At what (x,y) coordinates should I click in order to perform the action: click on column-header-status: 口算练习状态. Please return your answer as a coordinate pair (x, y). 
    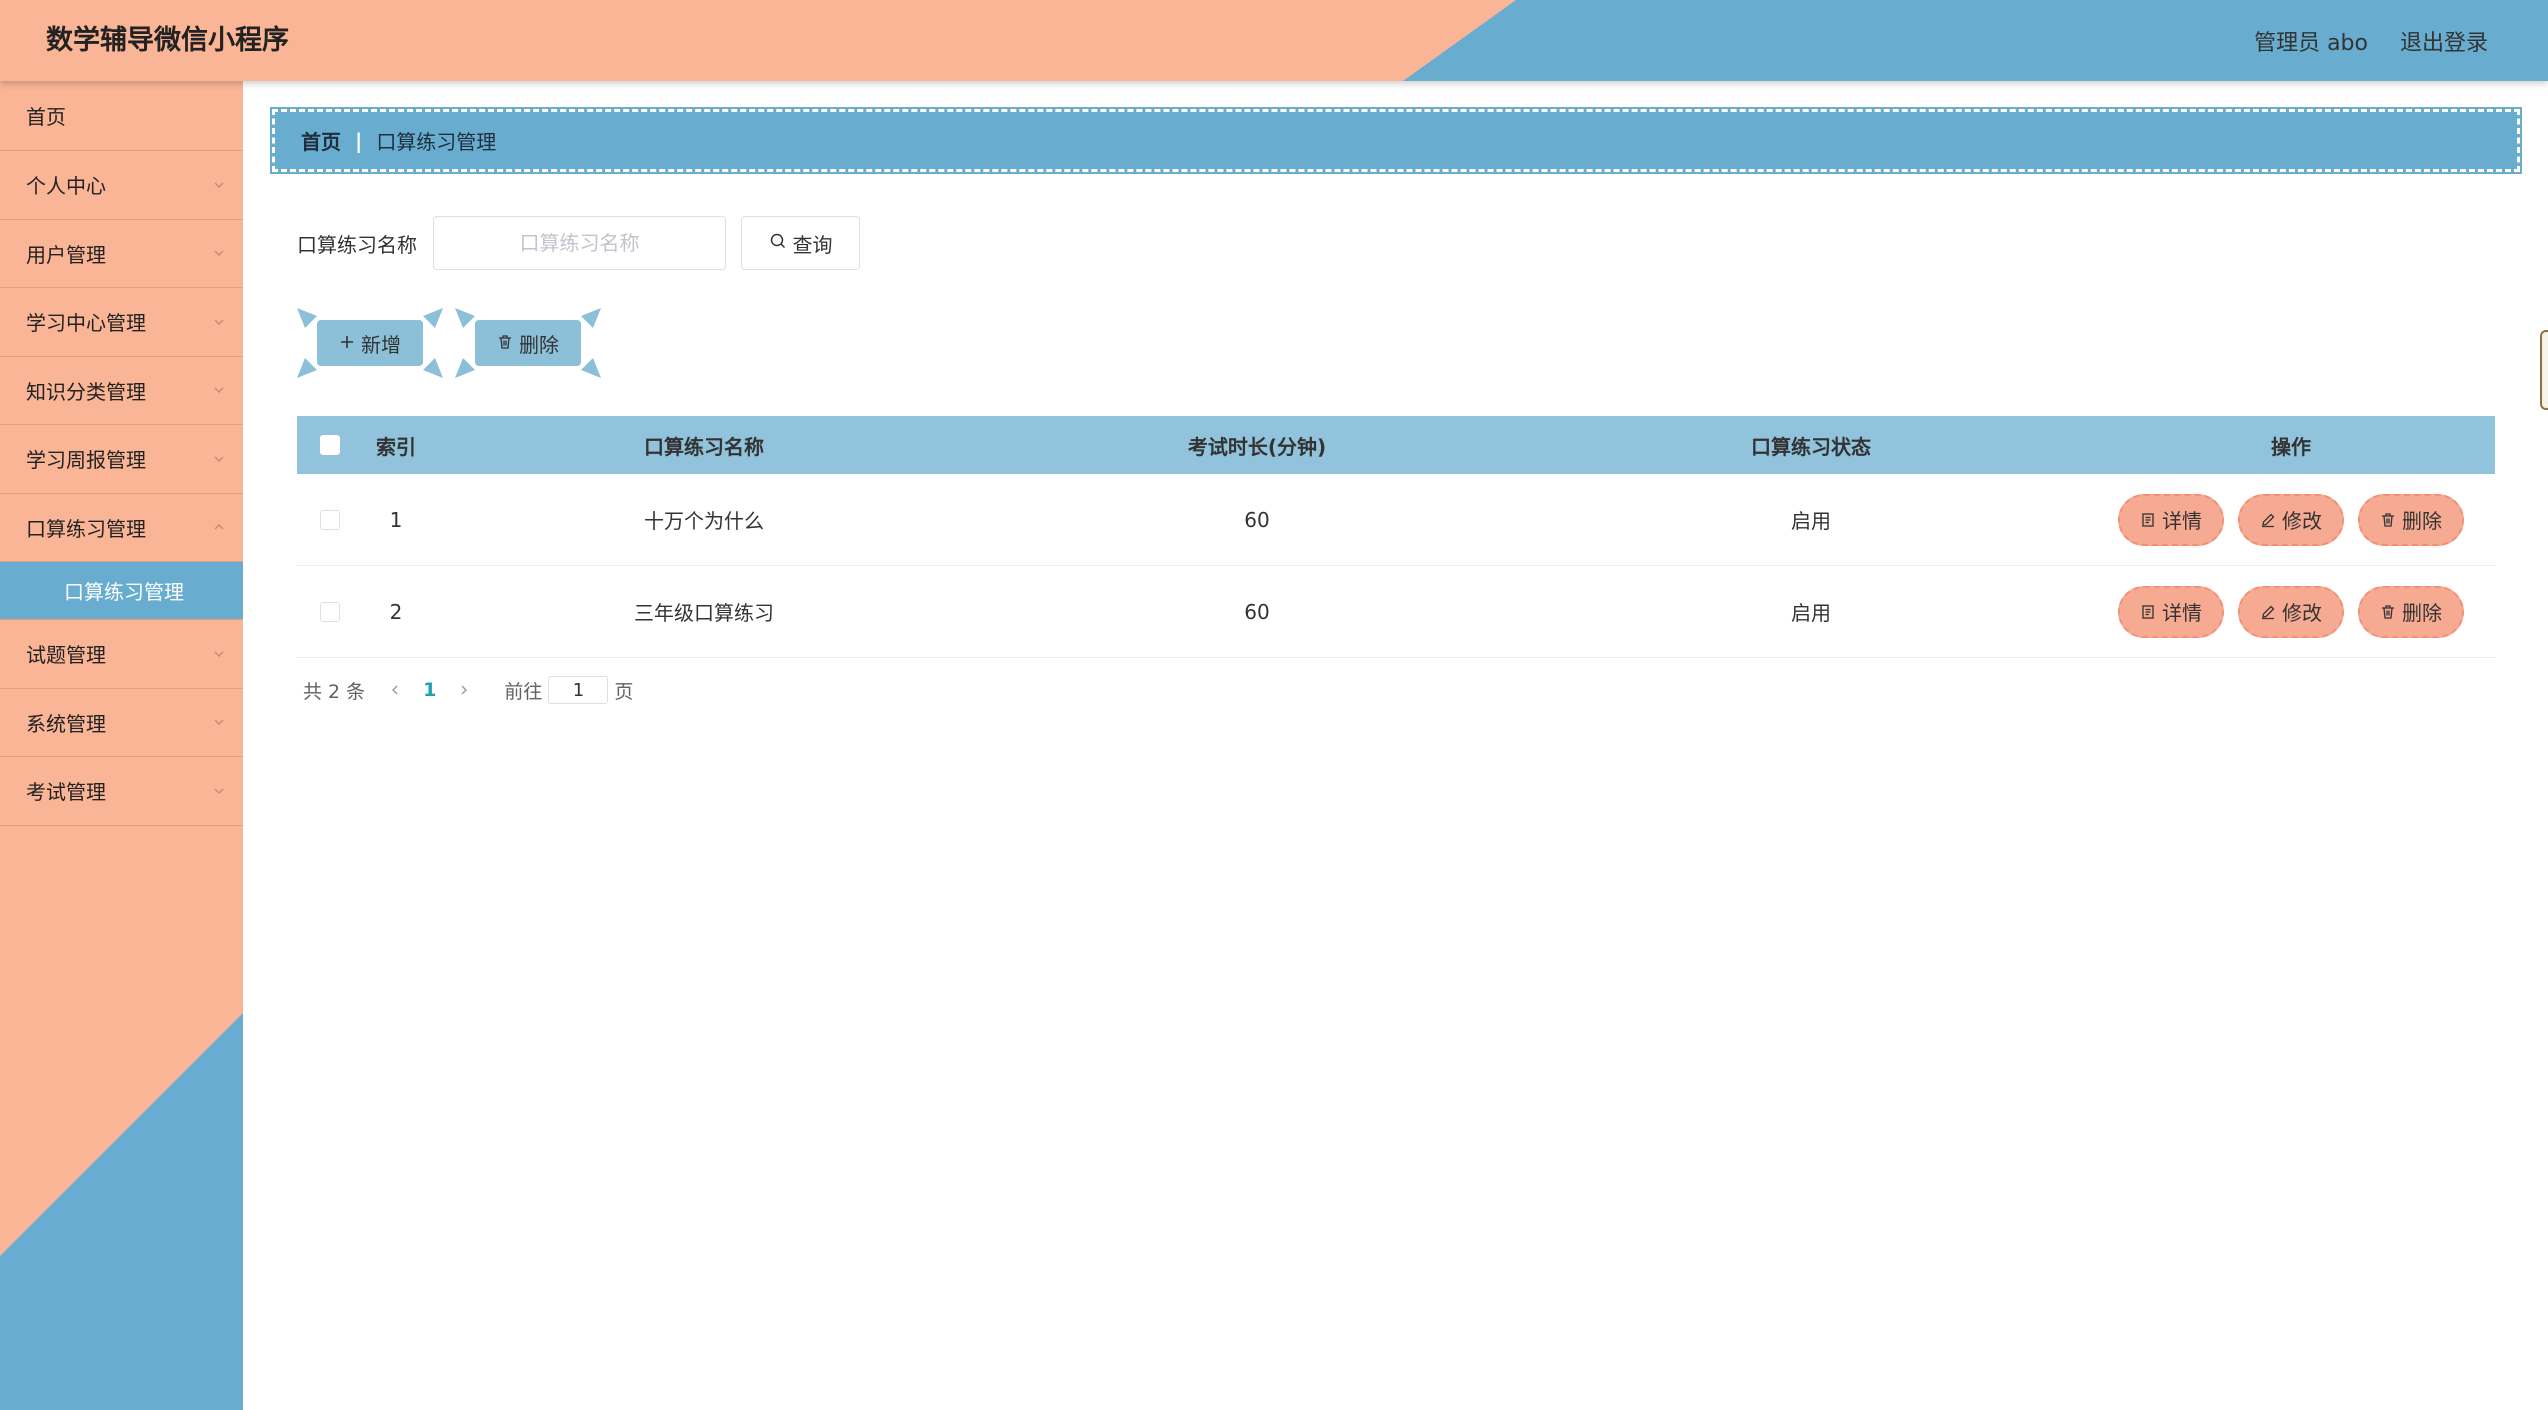
    Looking at the image, I should click on (1811, 446).